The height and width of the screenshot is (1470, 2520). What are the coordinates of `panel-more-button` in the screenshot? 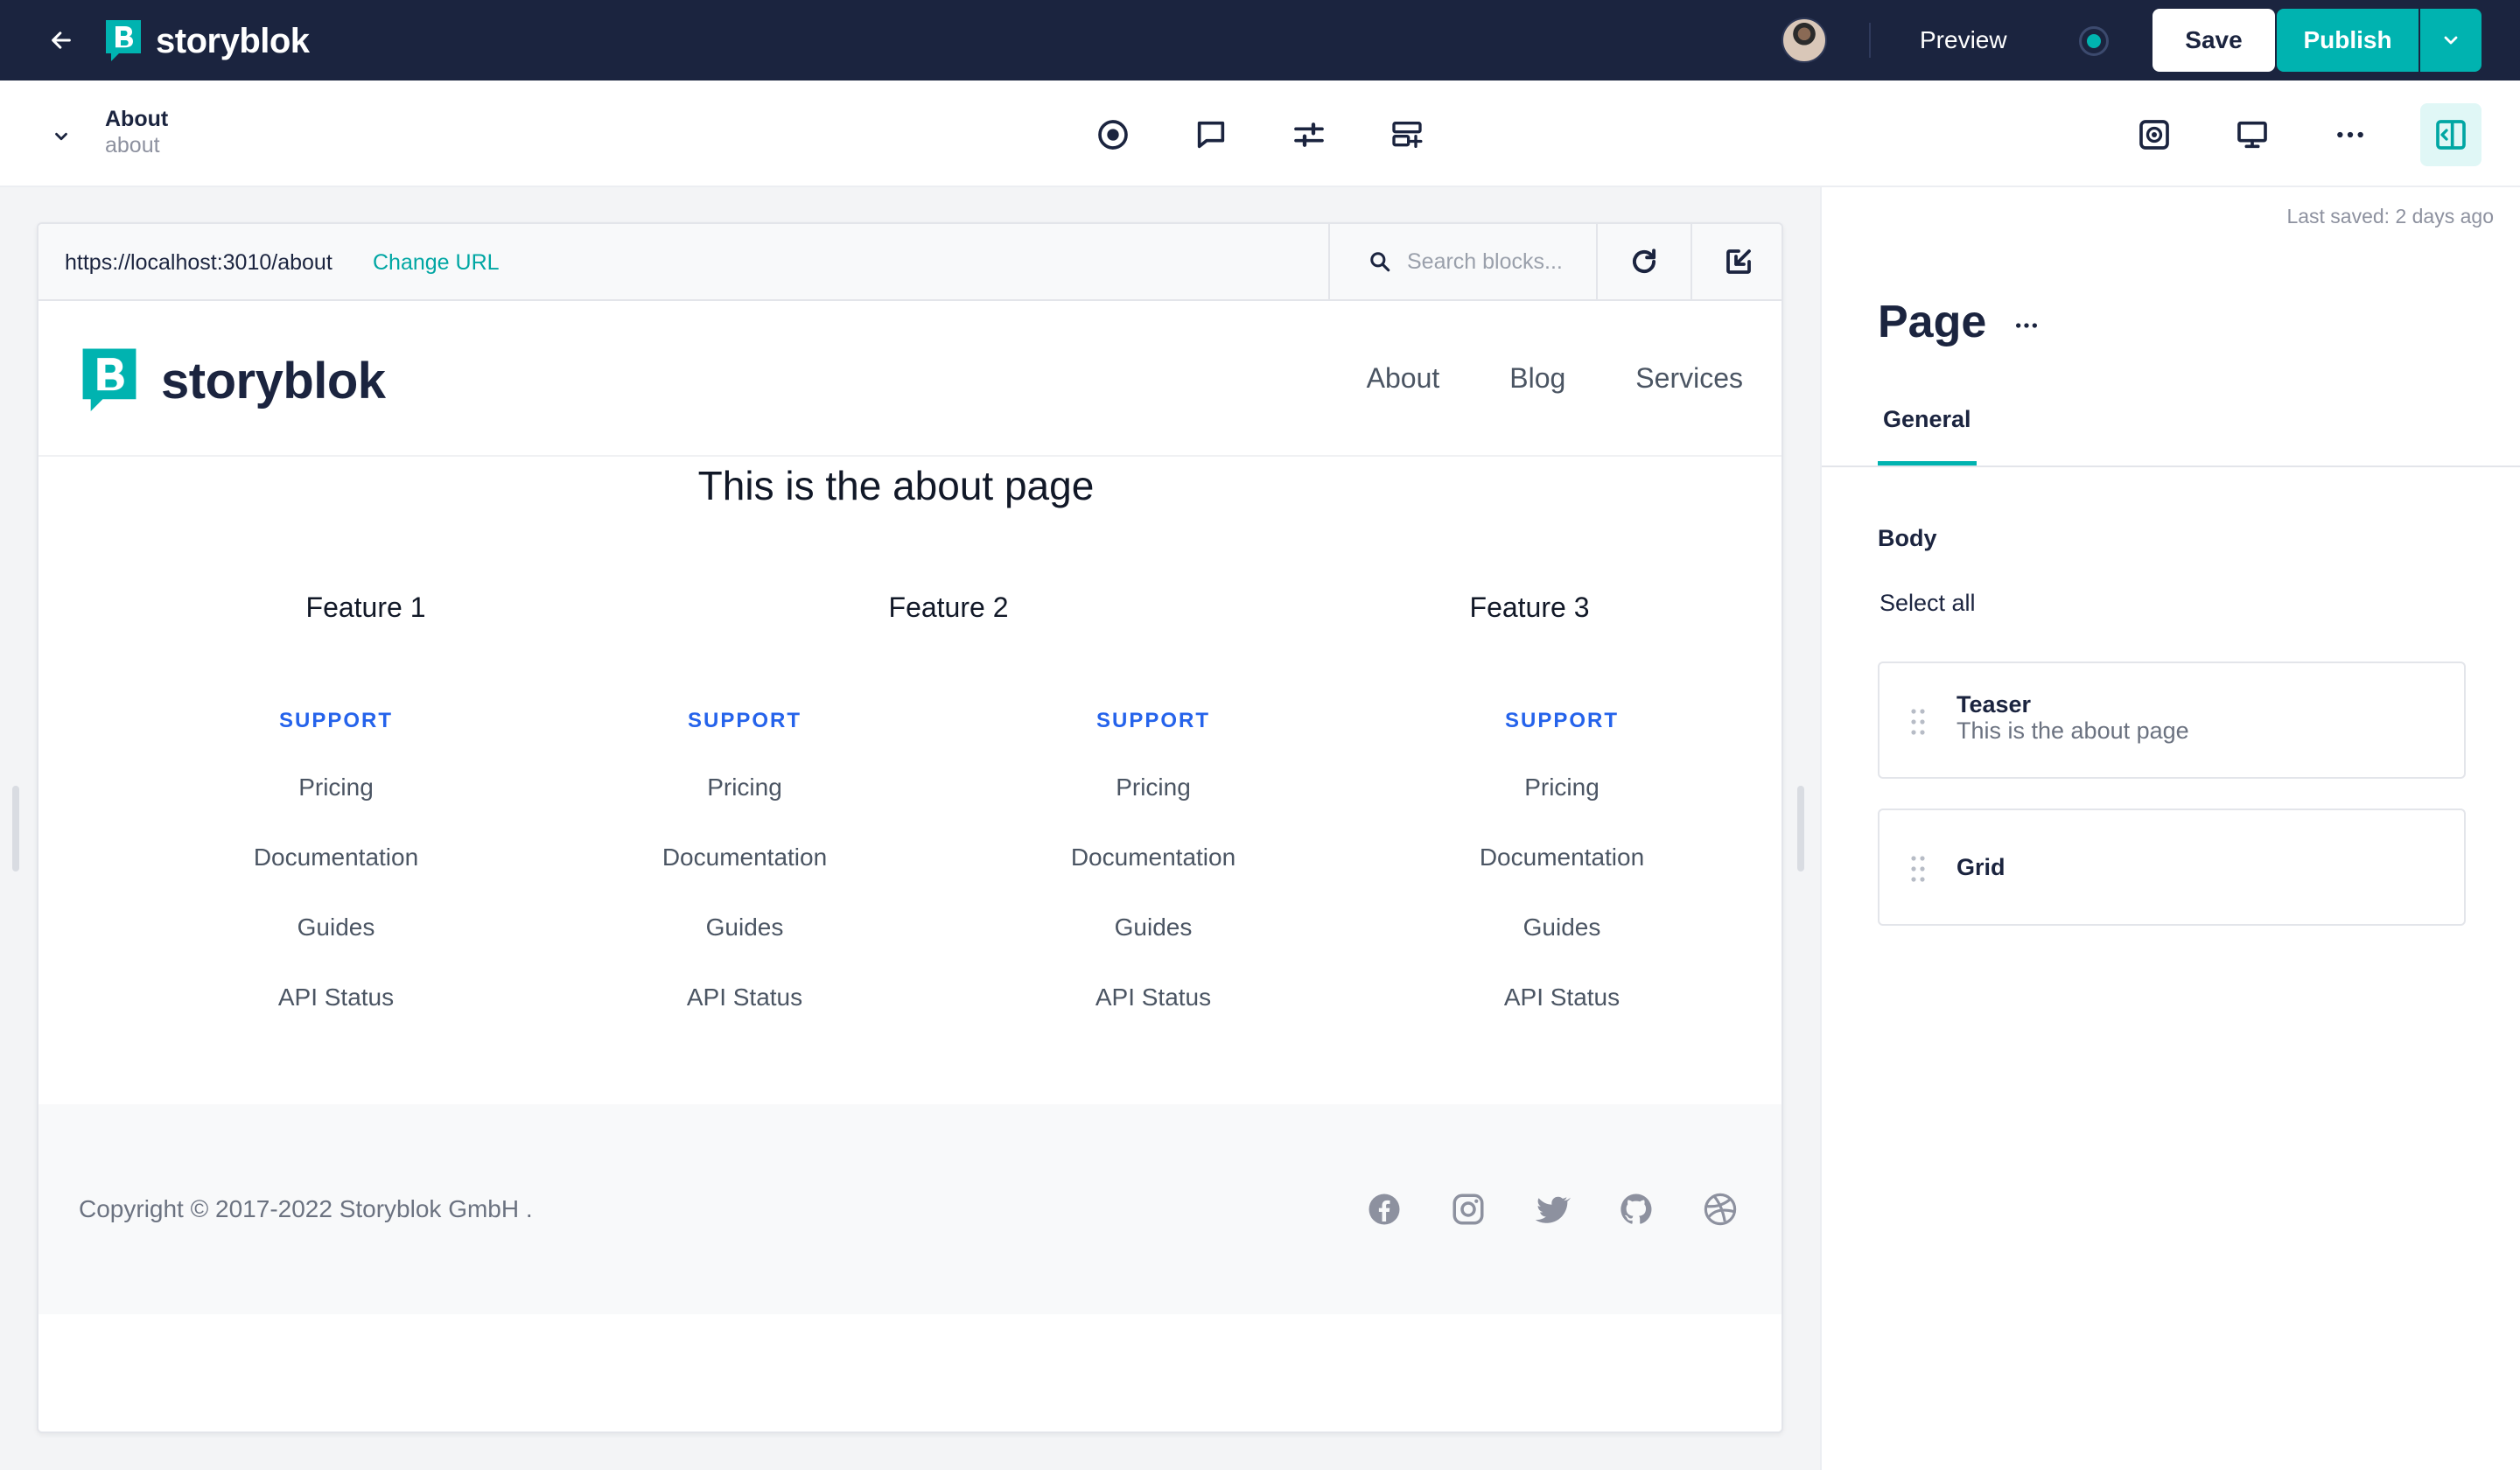 It's located at (2027, 325).